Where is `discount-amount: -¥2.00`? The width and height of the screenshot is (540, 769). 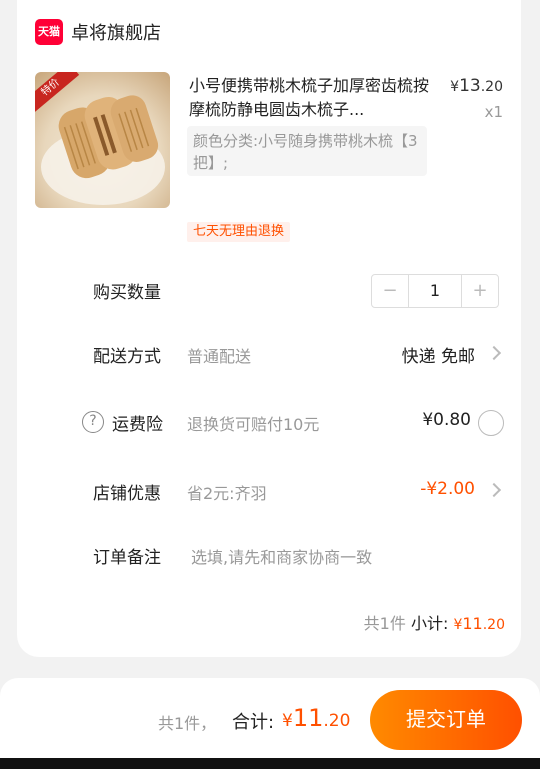
discount-amount: -¥2.00 is located at coordinates (447, 489).